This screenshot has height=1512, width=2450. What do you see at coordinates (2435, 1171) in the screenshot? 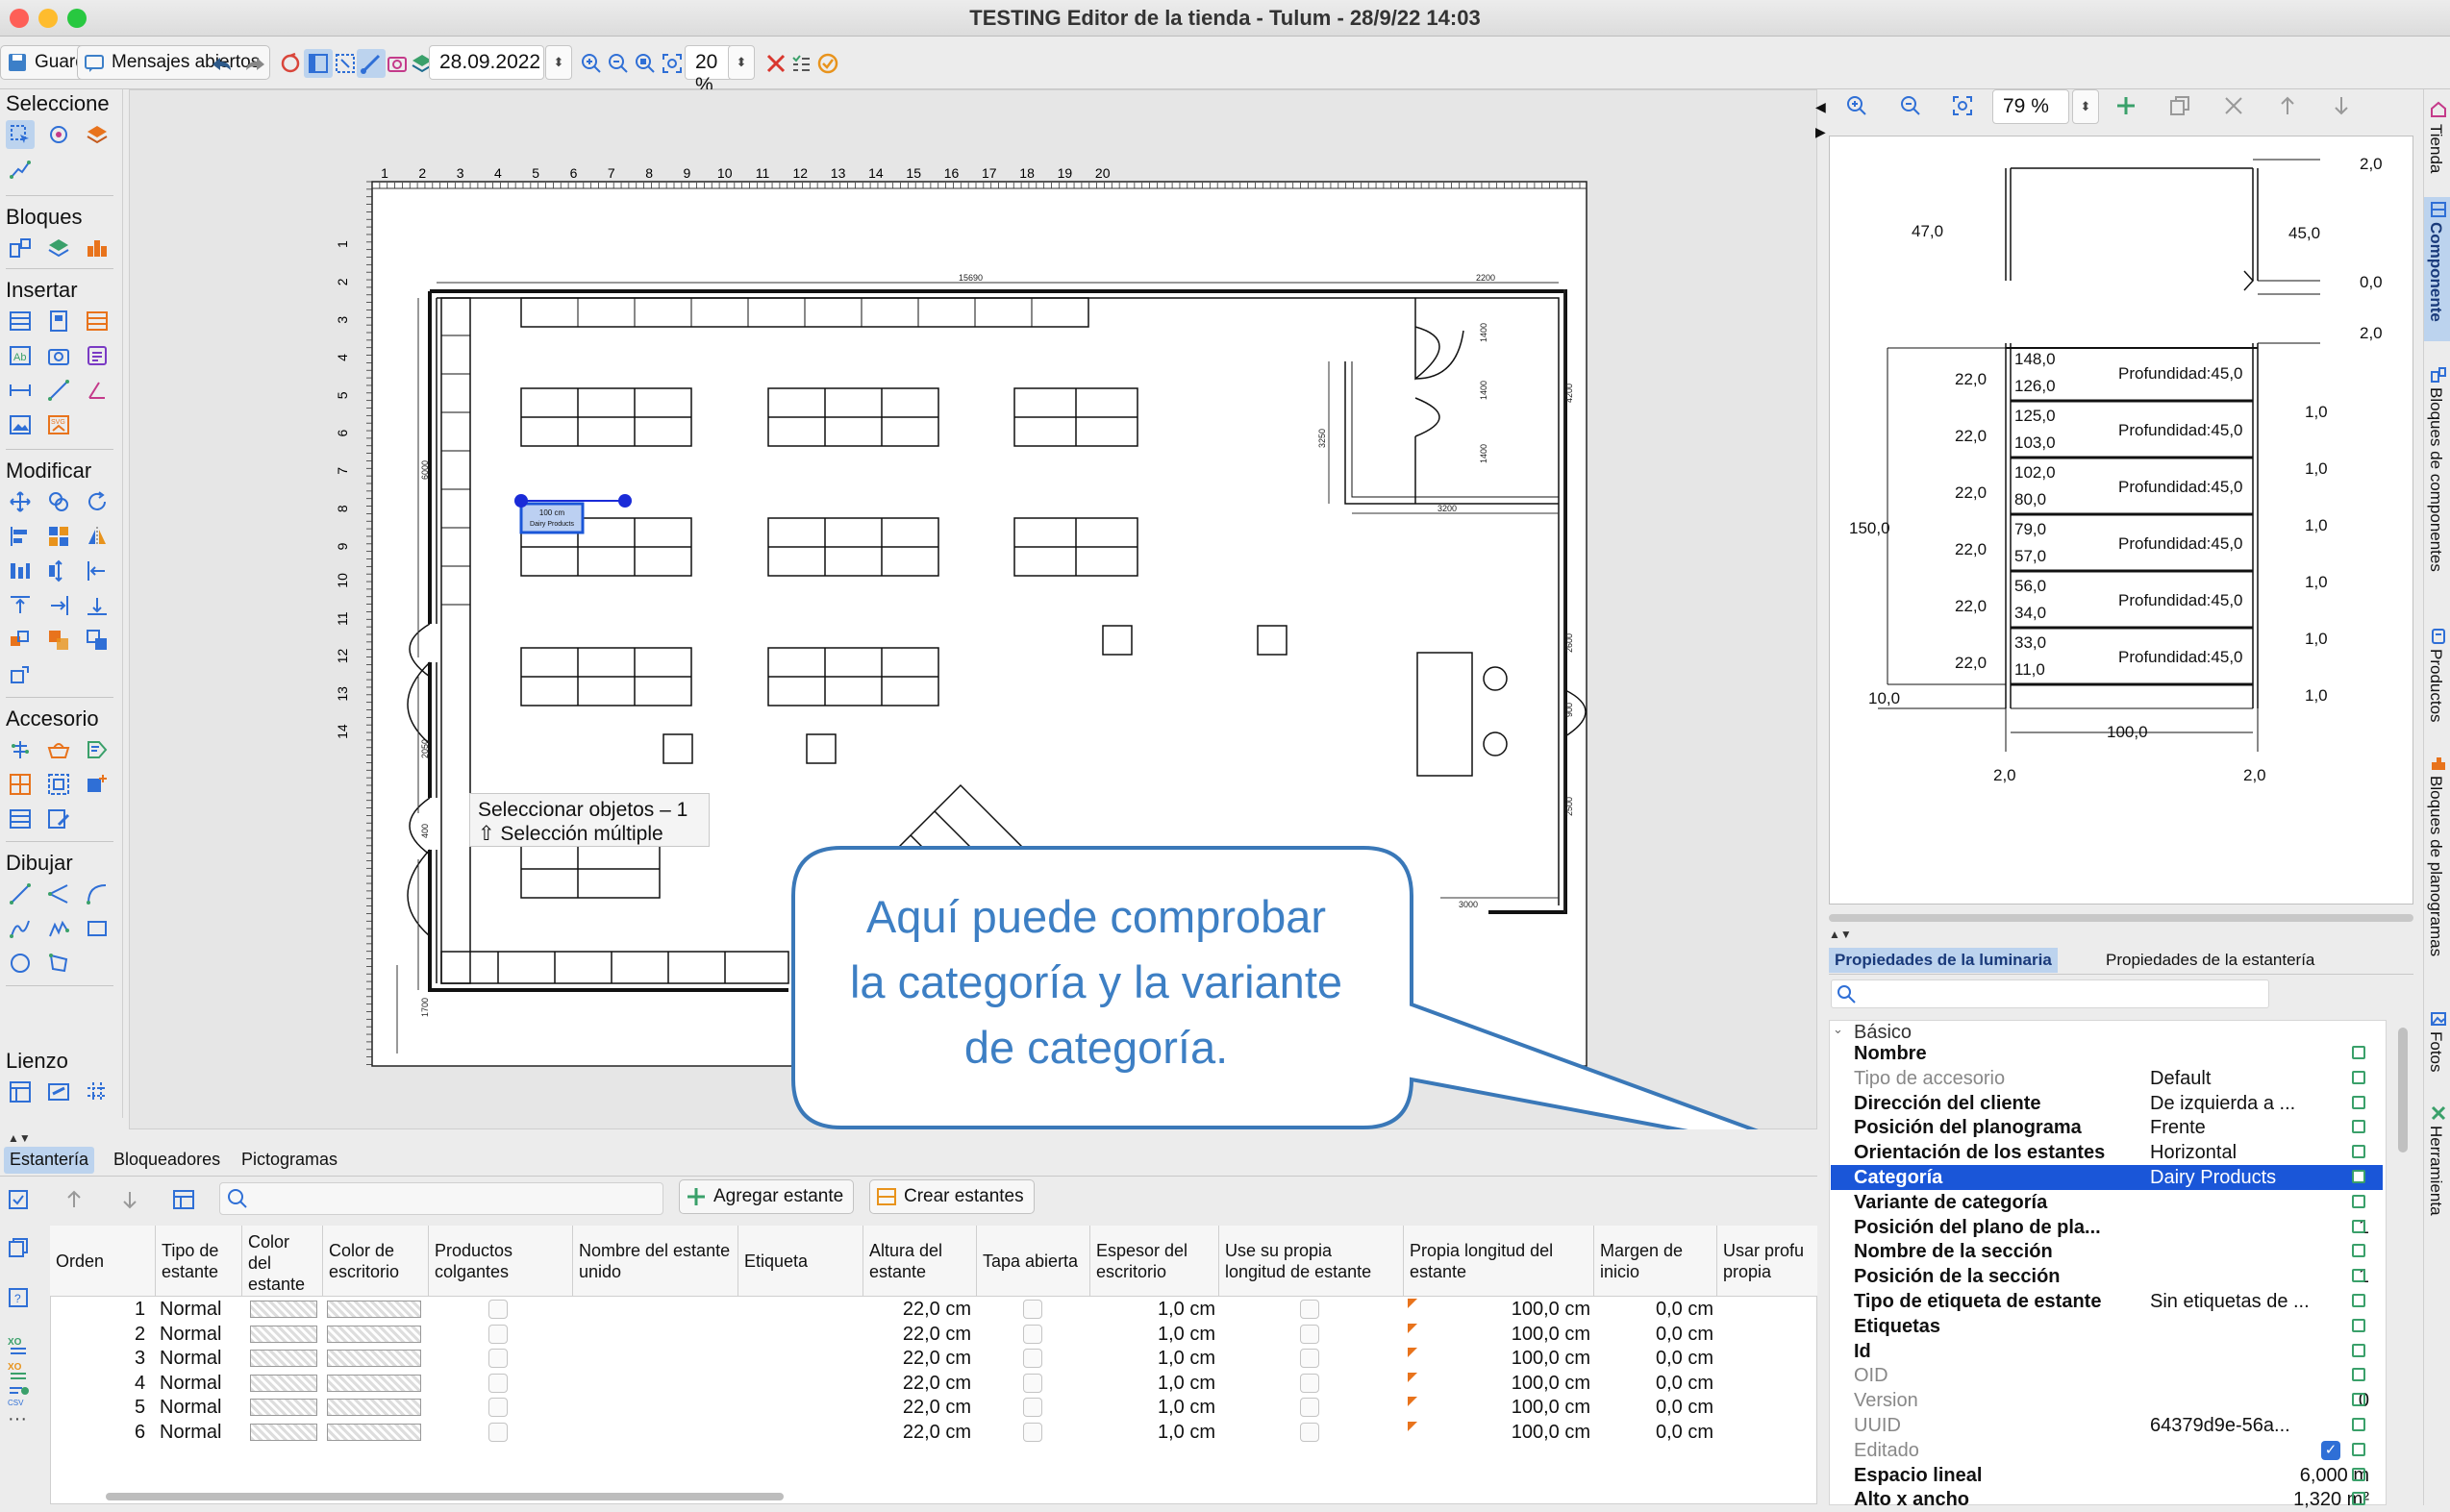
I see `side-tab-herramienta: Herramienta` at bounding box center [2435, 1171].